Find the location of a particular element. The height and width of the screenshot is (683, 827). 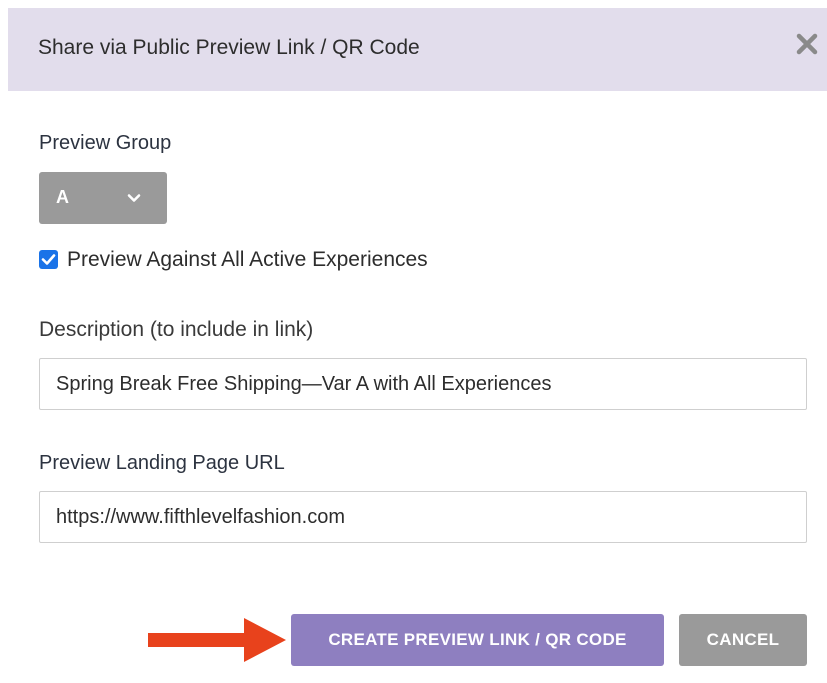

annotation-arrow-icon is located at coordinates (222, 640).